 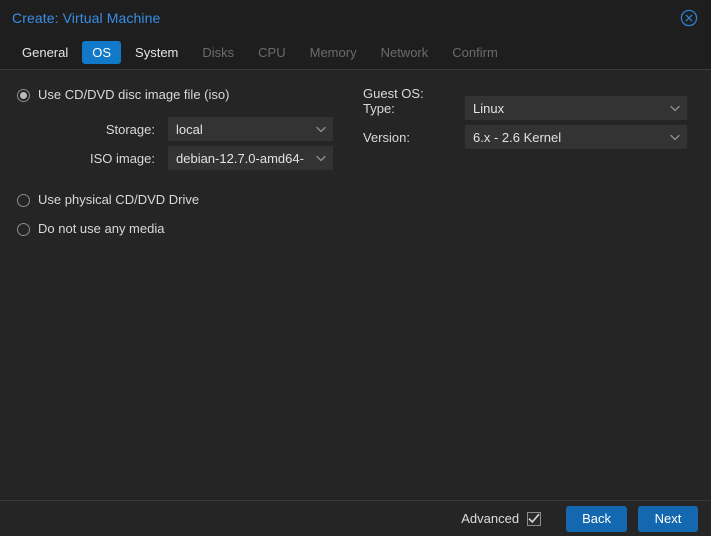 I want to click on close-circle-glyph, so click(x=689, y=17).